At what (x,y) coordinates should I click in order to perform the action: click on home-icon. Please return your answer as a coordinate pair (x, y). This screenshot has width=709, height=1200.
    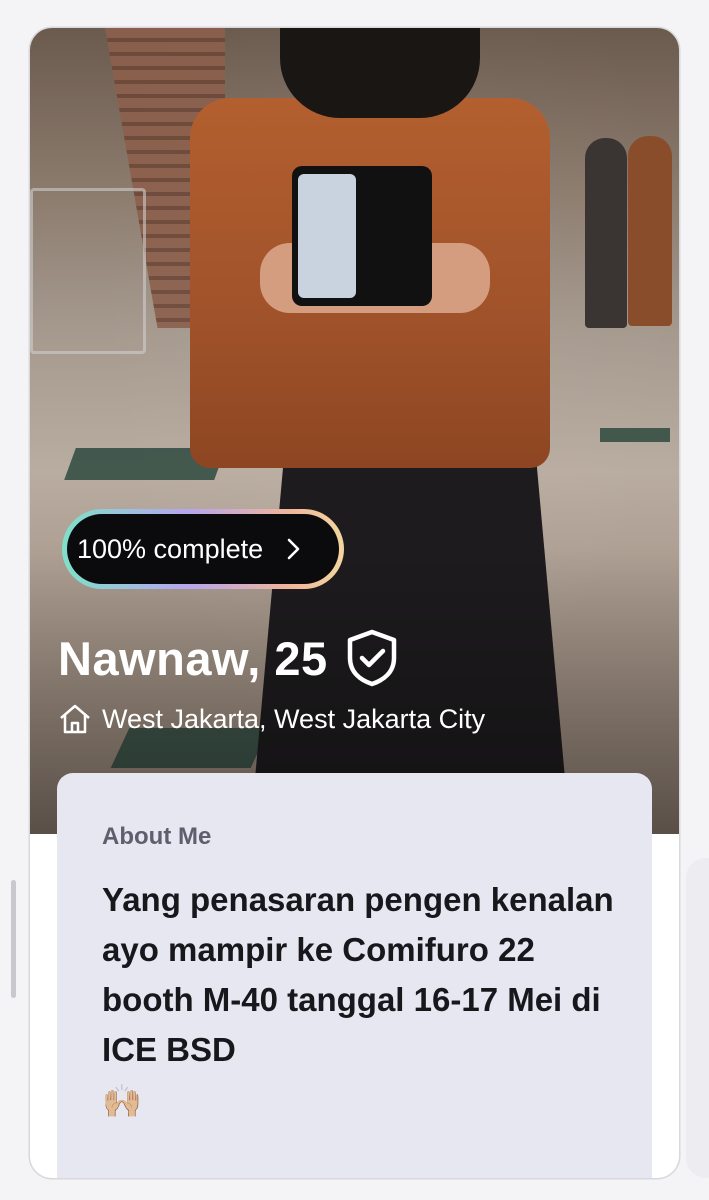
    Looking at the image, I should click on (75, 719).